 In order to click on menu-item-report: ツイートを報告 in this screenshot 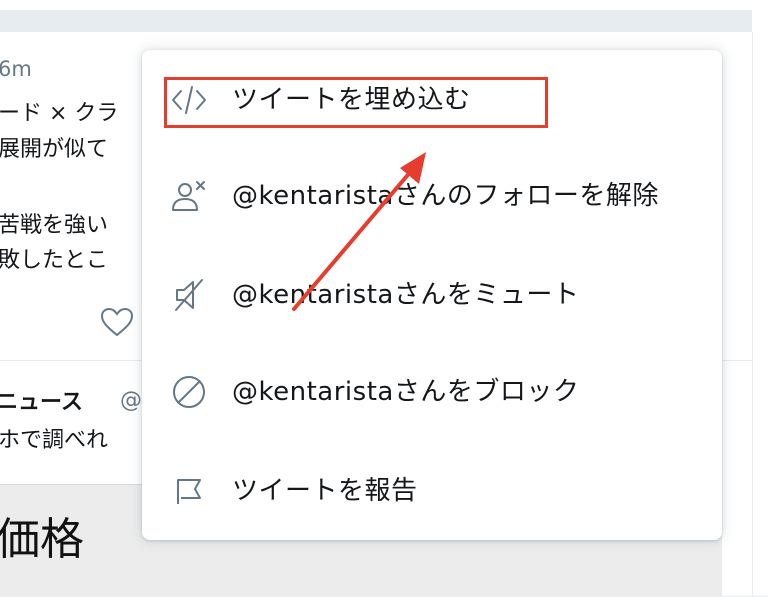, I will do `click(432, 491)`.